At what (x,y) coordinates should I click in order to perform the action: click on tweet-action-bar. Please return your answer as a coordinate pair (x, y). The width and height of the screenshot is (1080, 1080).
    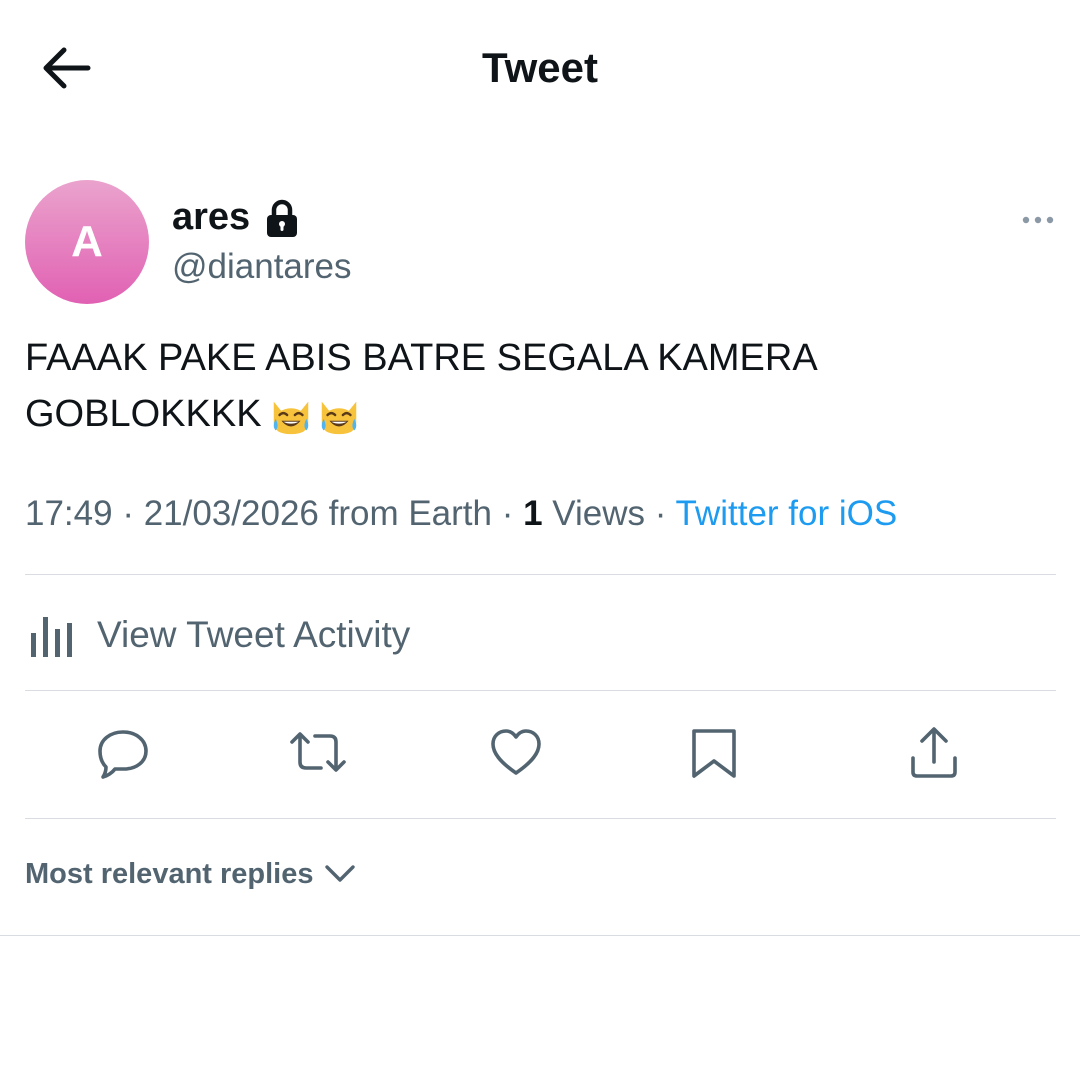
    Looking at the image, I should click on (540, 757).